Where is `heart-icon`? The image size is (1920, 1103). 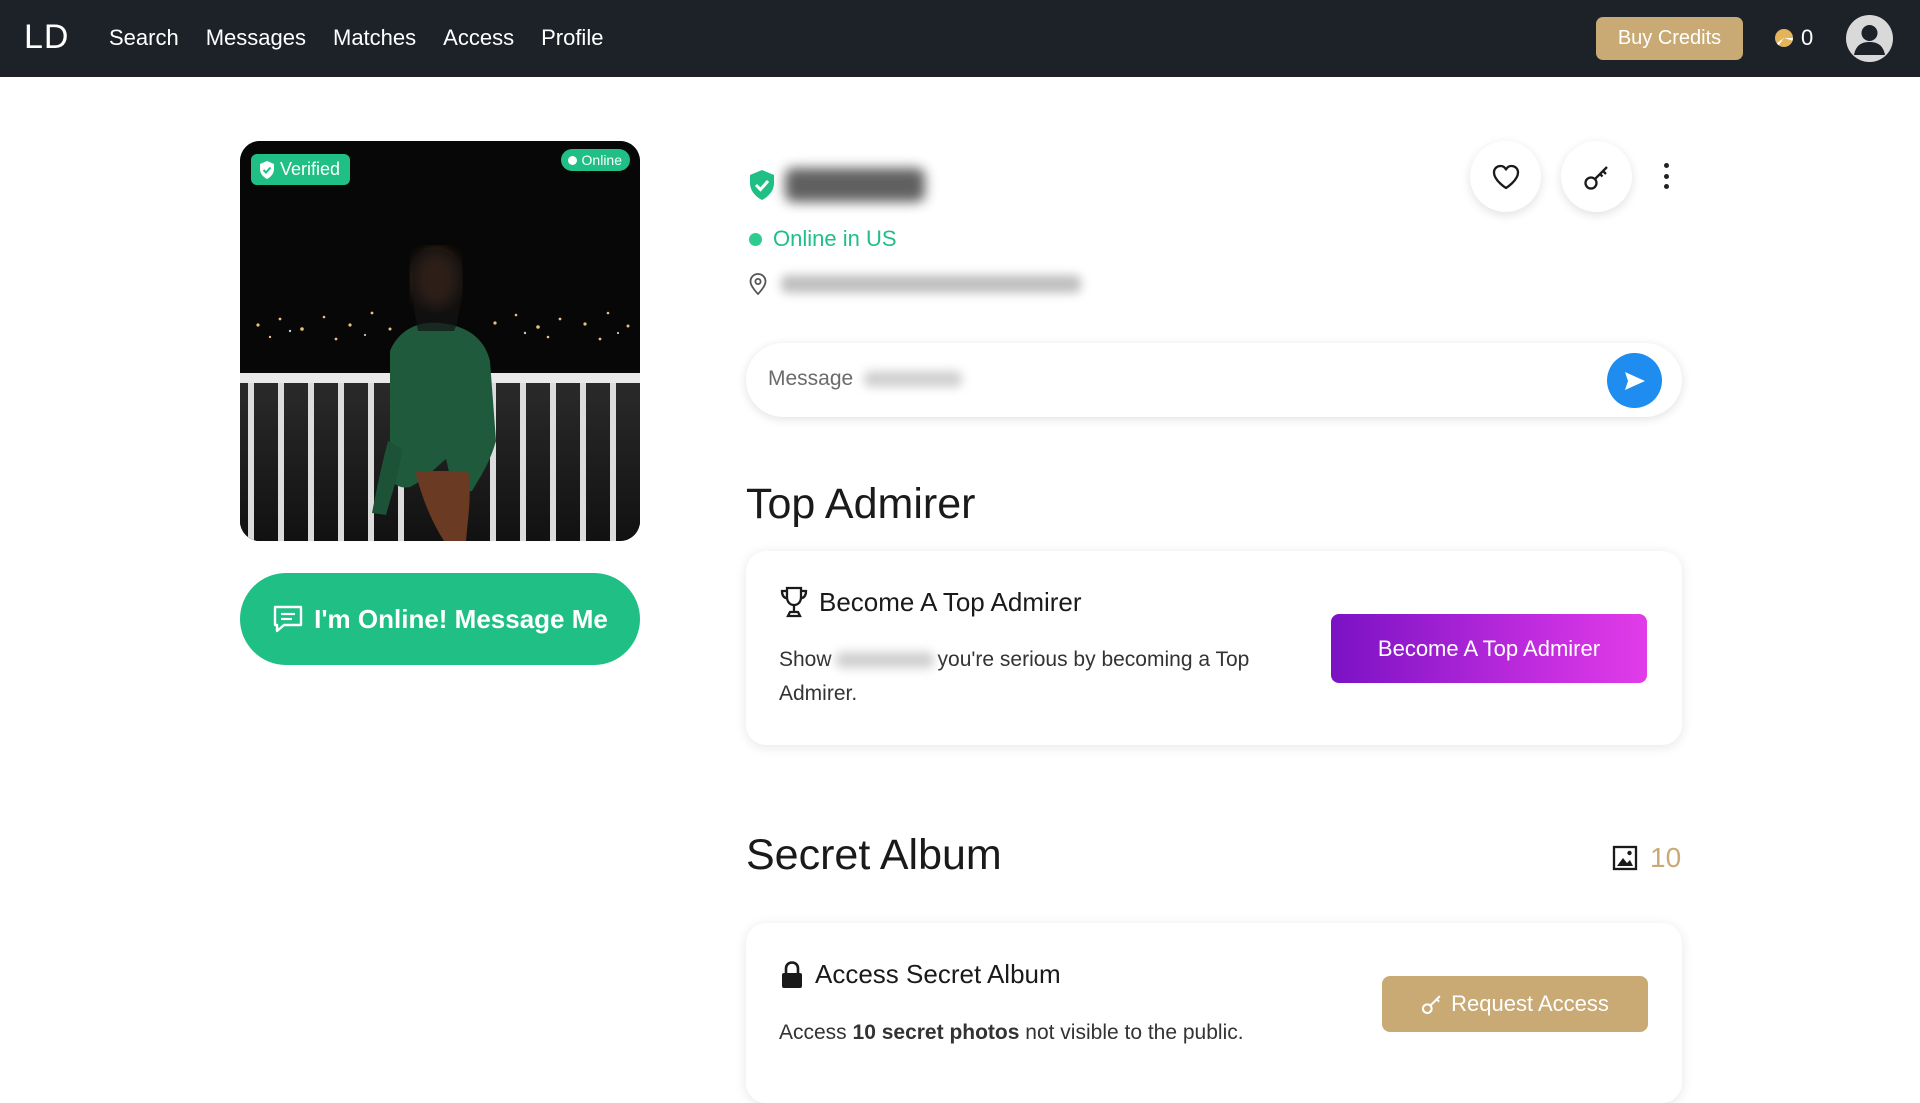 heart-icon is located at coordinates (1505, 176).